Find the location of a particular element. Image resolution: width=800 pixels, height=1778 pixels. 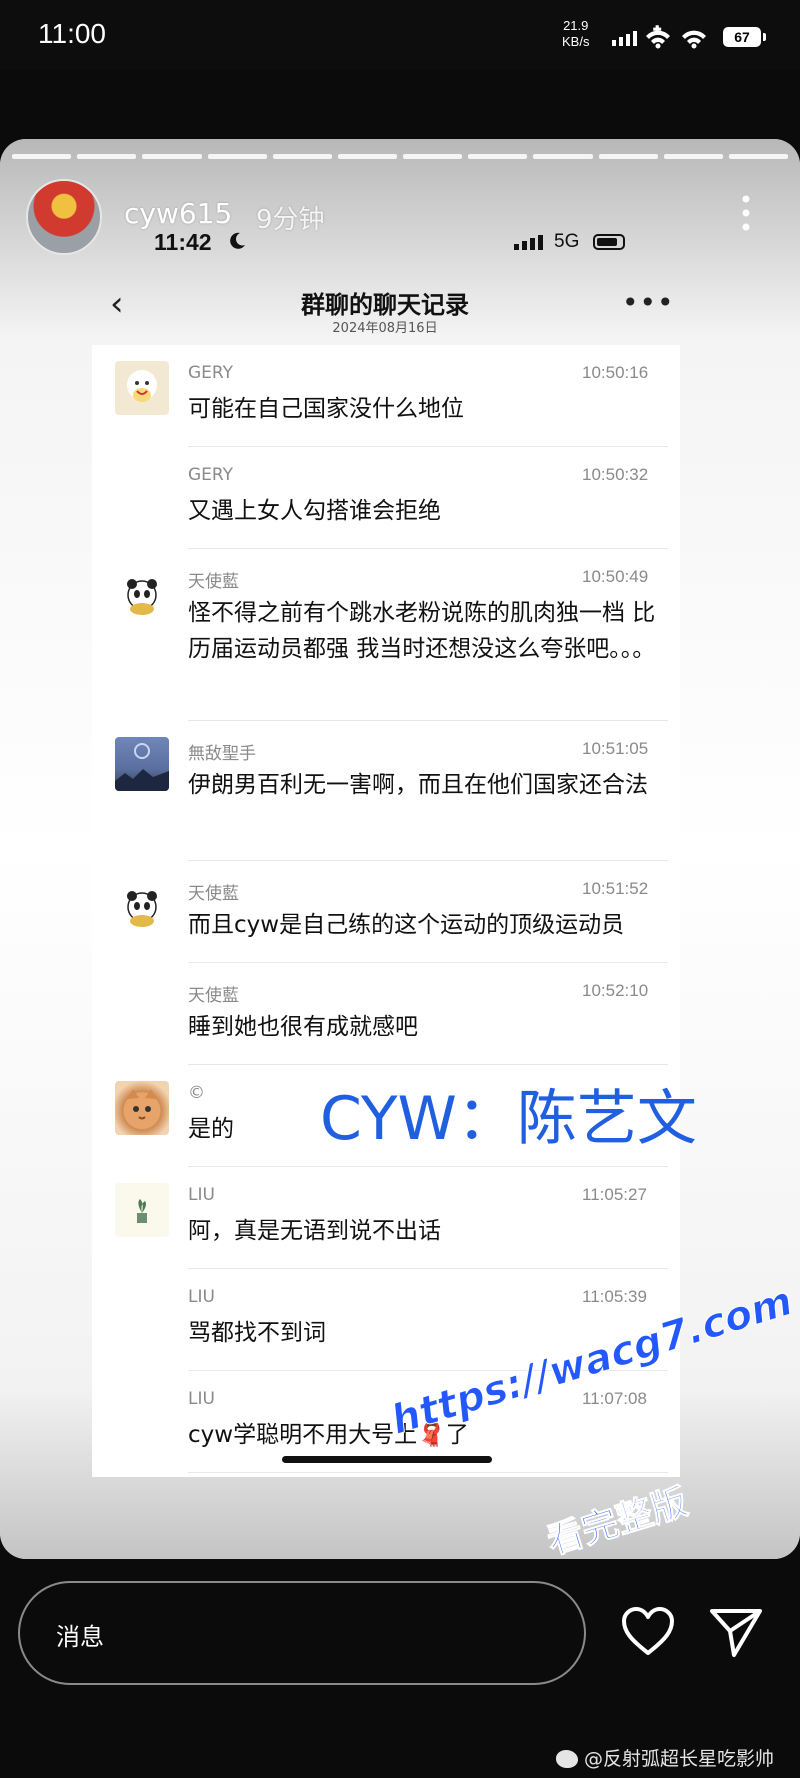

message-time: 10:51:52 is located at coordinates (615, 888).